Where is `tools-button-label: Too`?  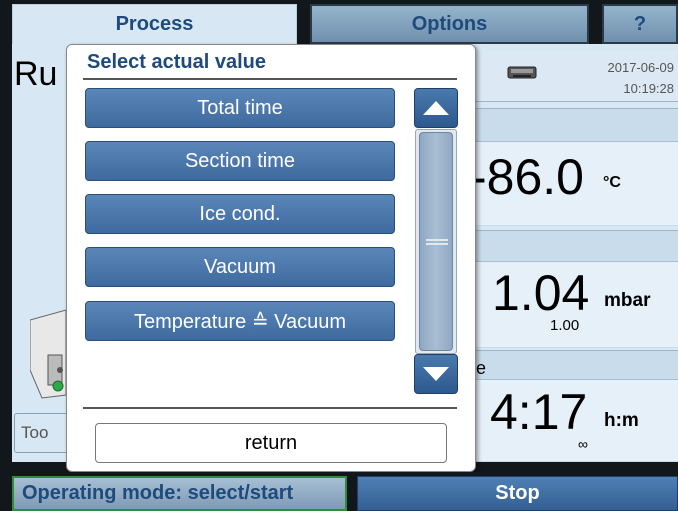
tools-button-label: Too is located at coordinates (35, 432).